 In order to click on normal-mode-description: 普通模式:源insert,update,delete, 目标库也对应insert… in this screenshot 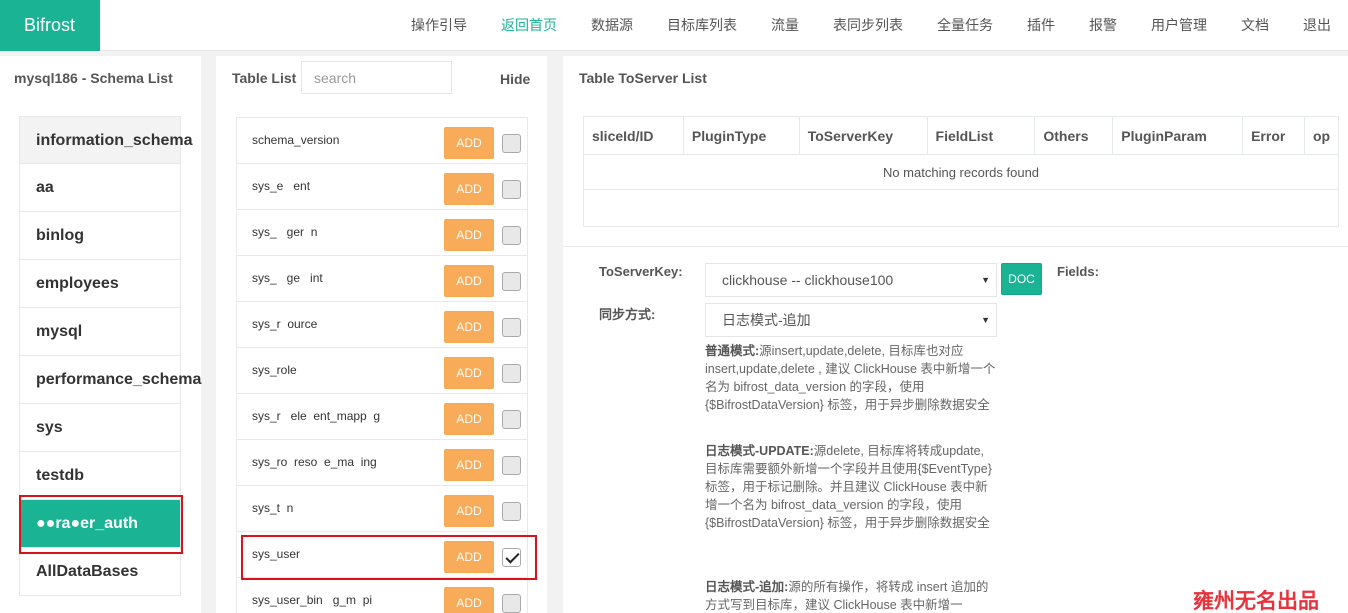, I will do `click(850, 378)`.